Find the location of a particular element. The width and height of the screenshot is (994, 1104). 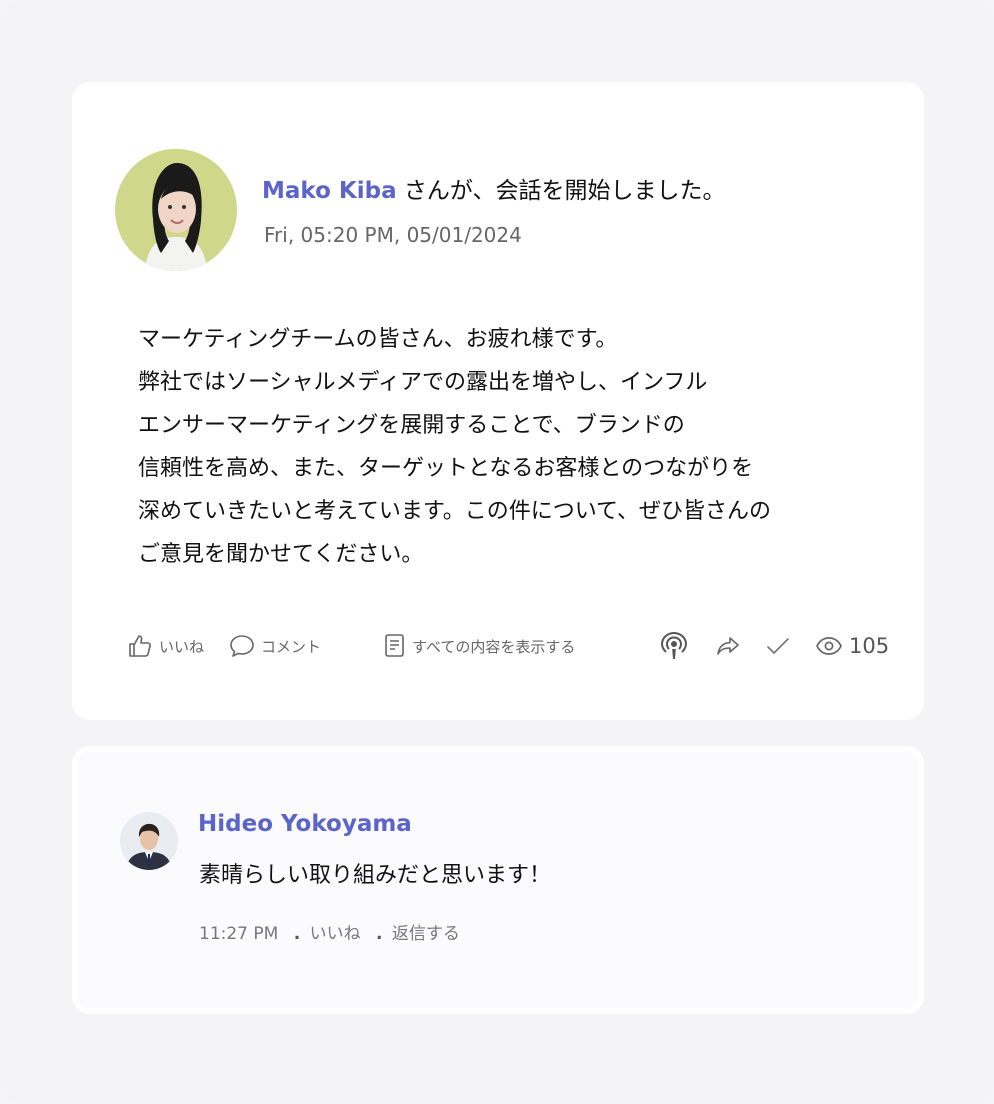

man-portrait-icon is located at coordinates (149, 841).